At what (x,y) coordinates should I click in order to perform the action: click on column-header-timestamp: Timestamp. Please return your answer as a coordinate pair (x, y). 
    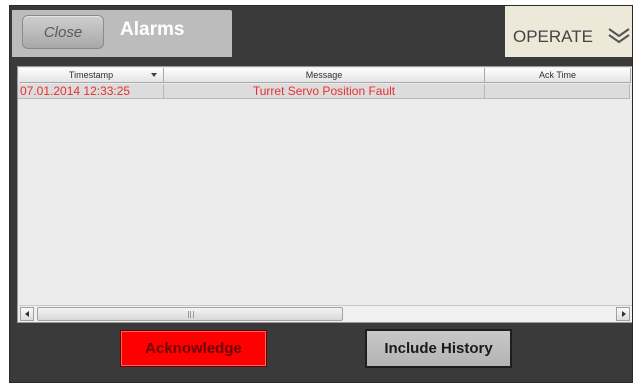
    Looking at the image, I should click on (91, 75).